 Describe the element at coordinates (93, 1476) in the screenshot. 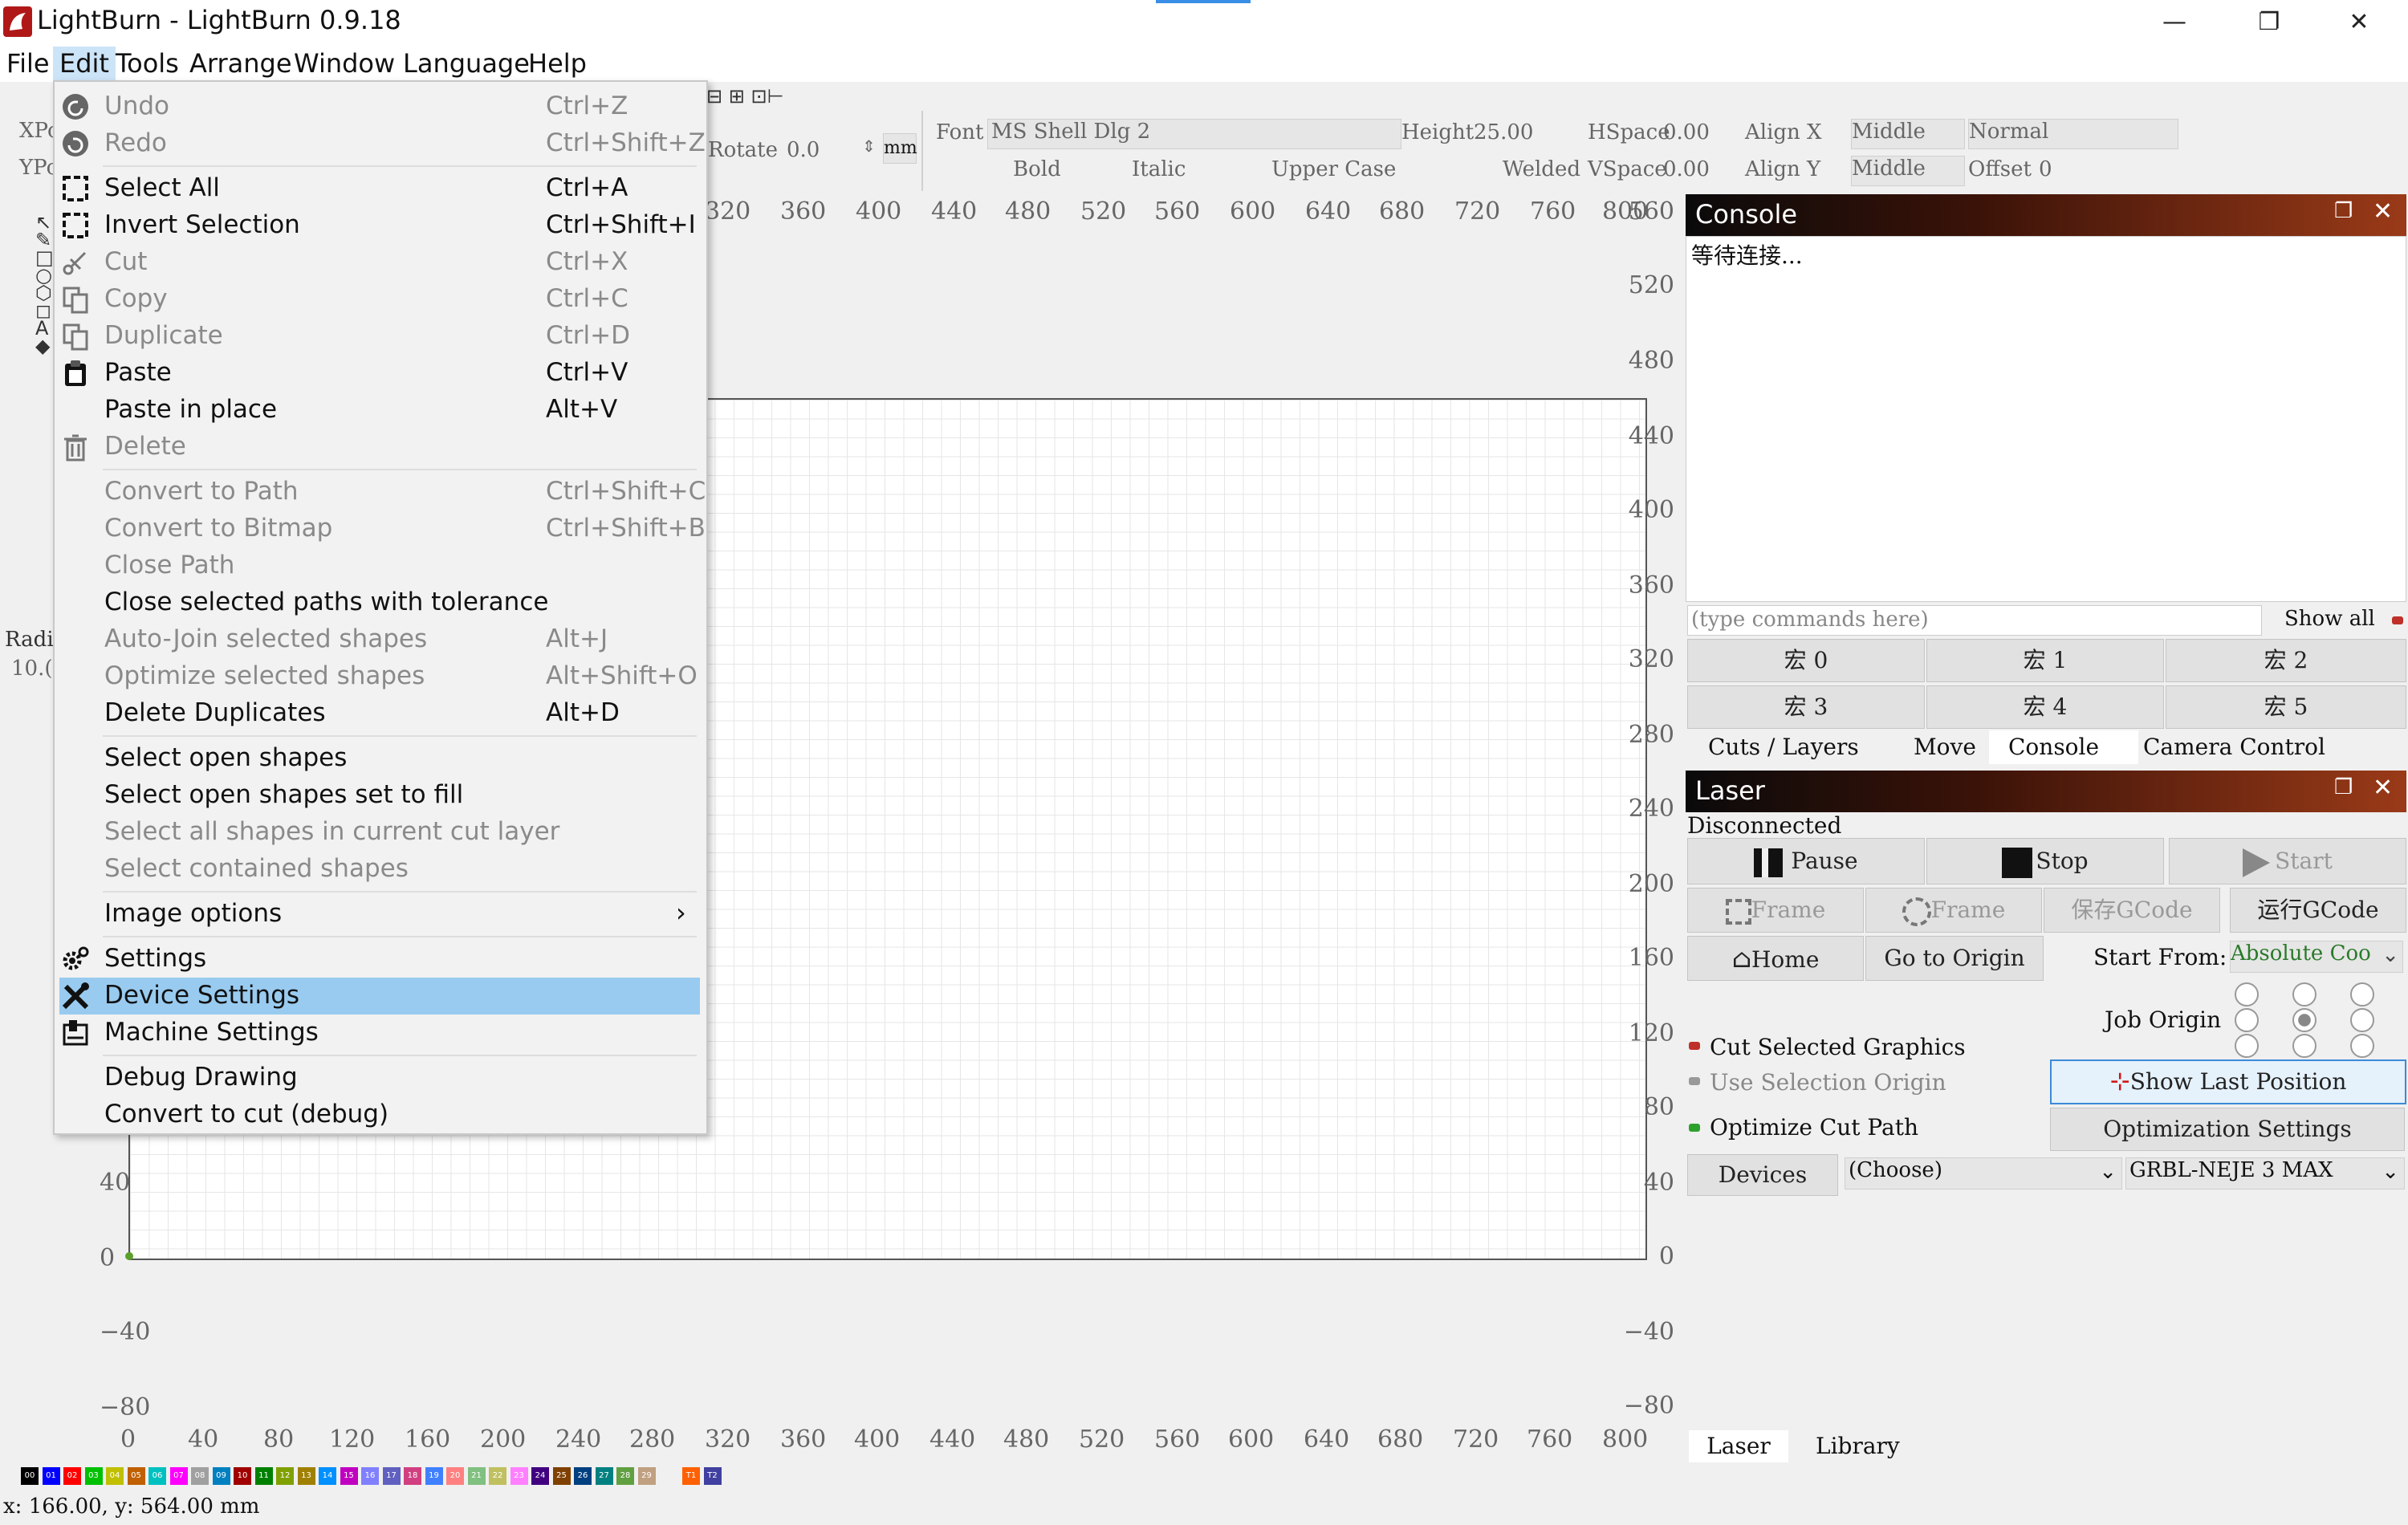

I see `palette-swatch: 03` at that location.